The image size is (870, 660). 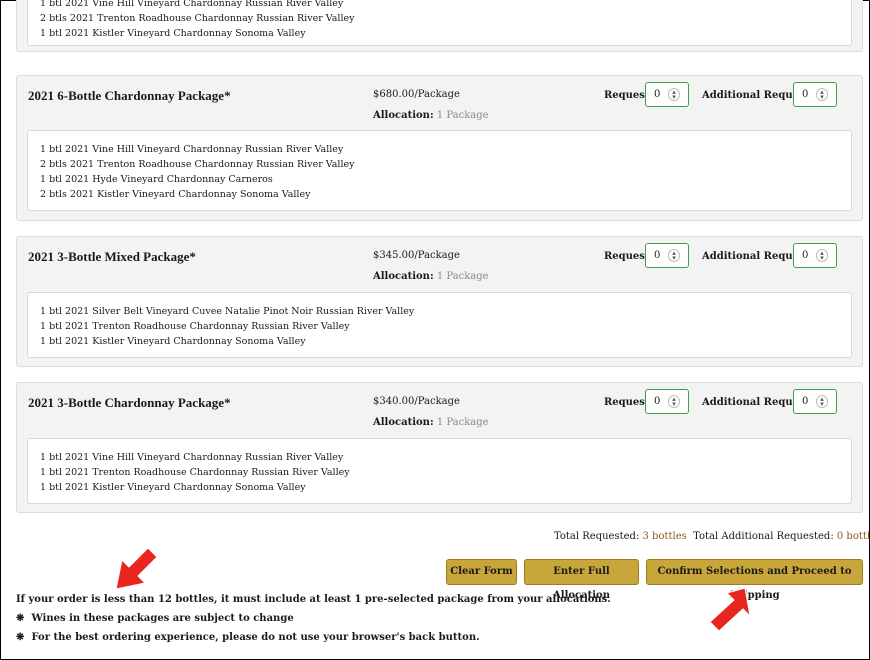 What do you see at coordinates (853, 536) in the screenshot?
I see `total-additional-value: 0 bottles` at bounding box center [853, 536].